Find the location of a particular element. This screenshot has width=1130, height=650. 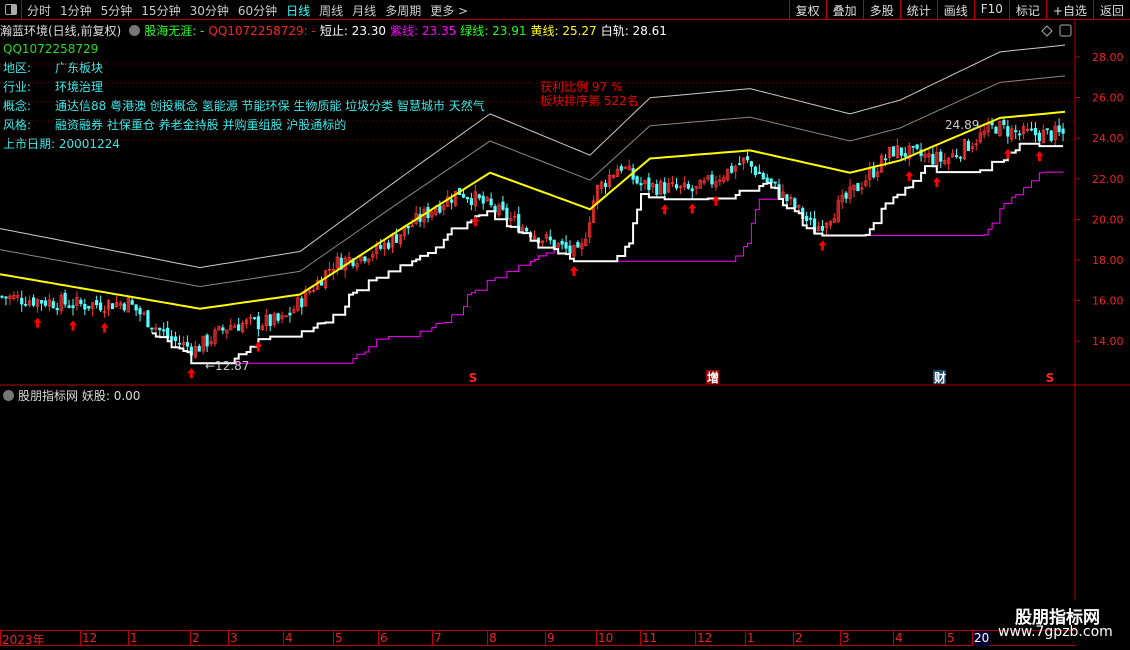

date-tick: 3 is located at coordinates (233, 638).